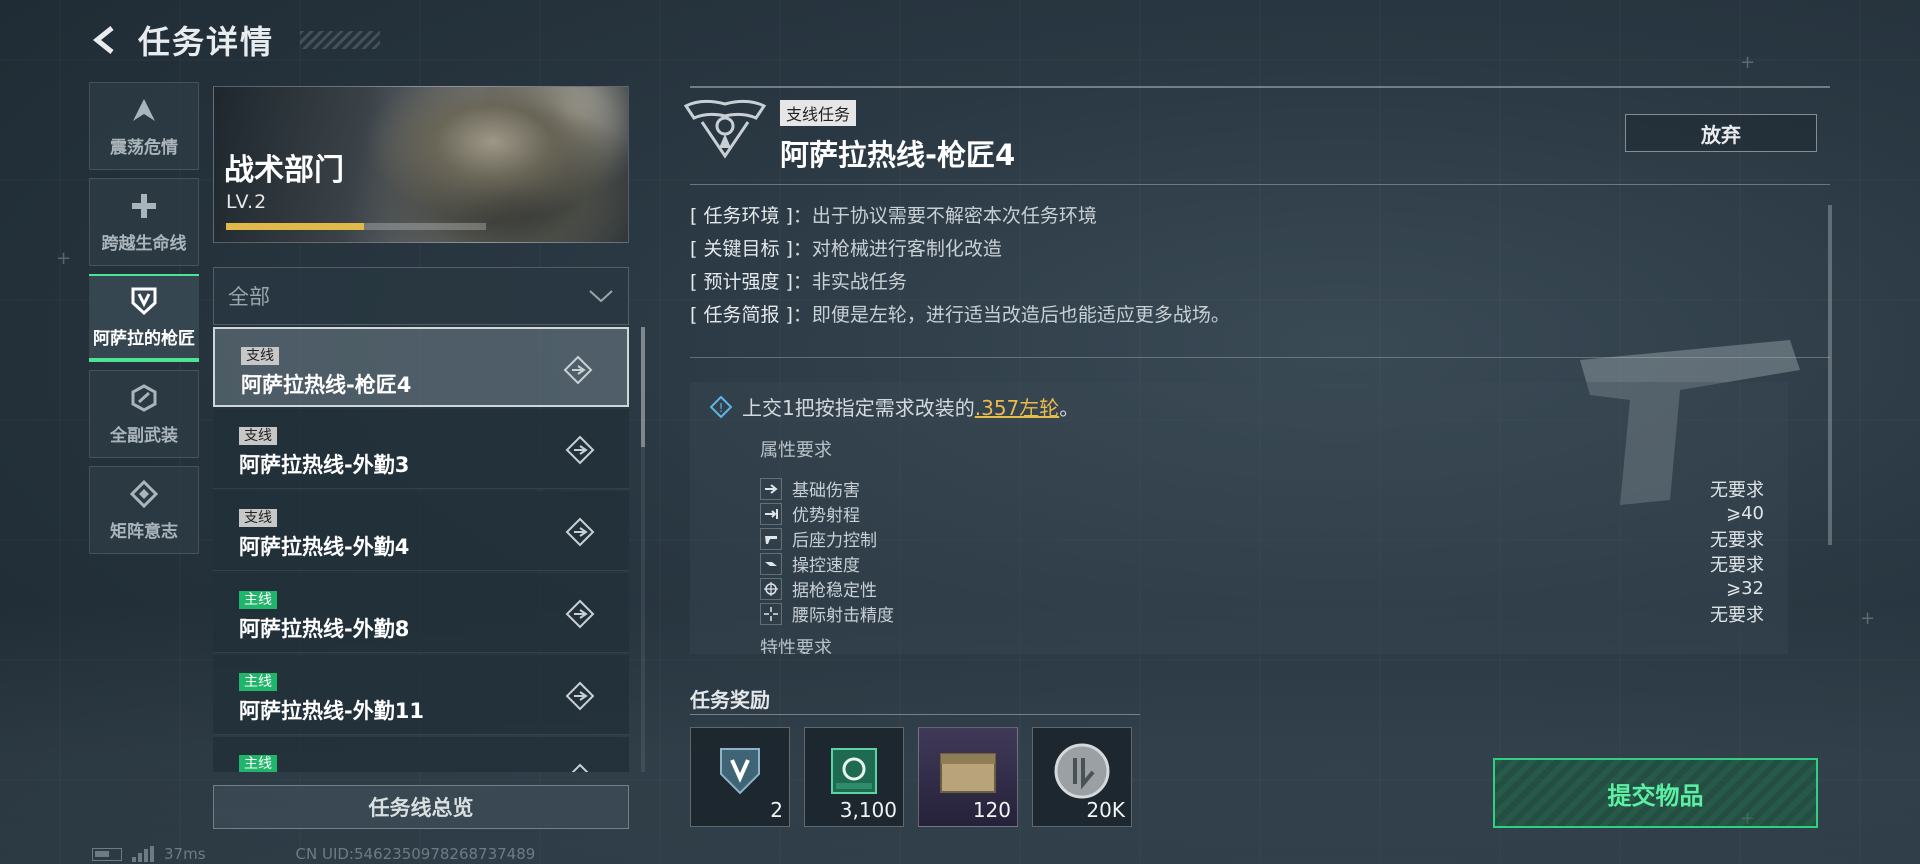 Image resolution: width=1920 pixels, height=864 pixels. I want to click on category-tab-juzhen: 矩阵意志, so click(144, 510).